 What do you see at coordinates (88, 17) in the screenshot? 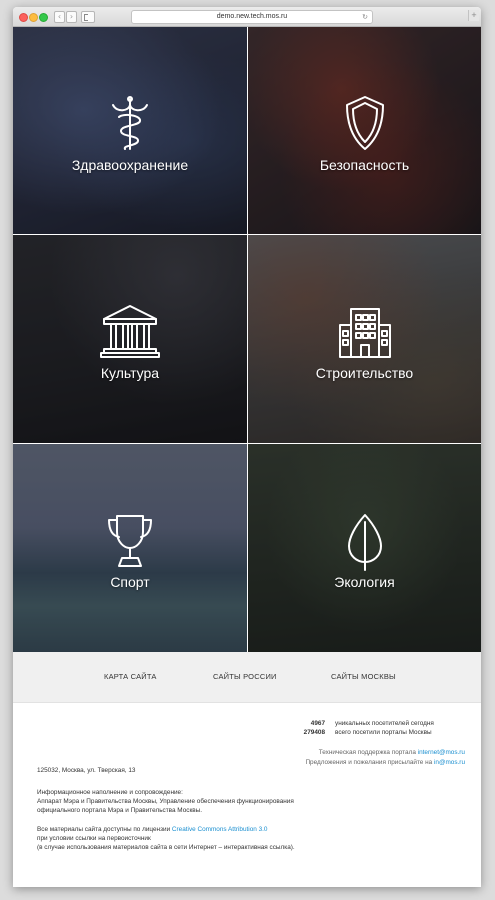
I see `sidebar-toggle-icon` at bounding box center [88, 17].